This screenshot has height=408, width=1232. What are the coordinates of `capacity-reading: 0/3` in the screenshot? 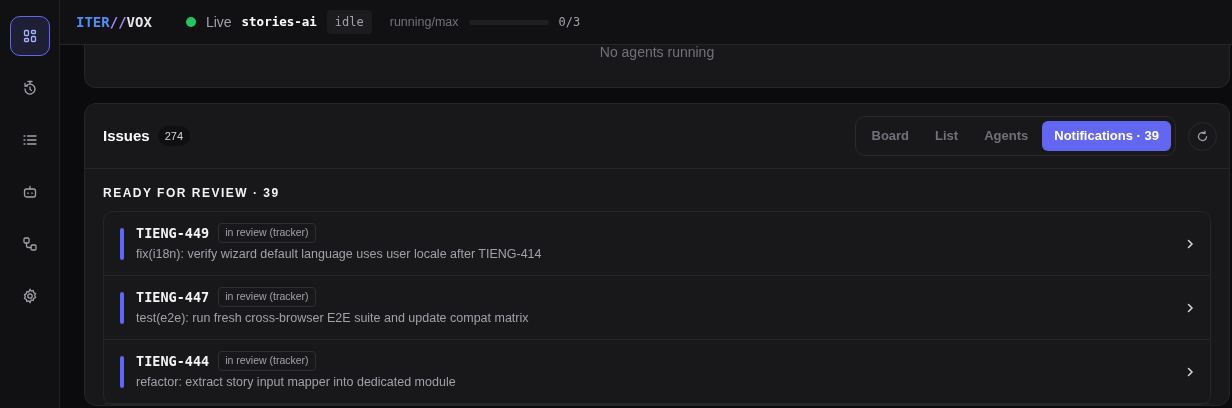 It's located at (569, 22).